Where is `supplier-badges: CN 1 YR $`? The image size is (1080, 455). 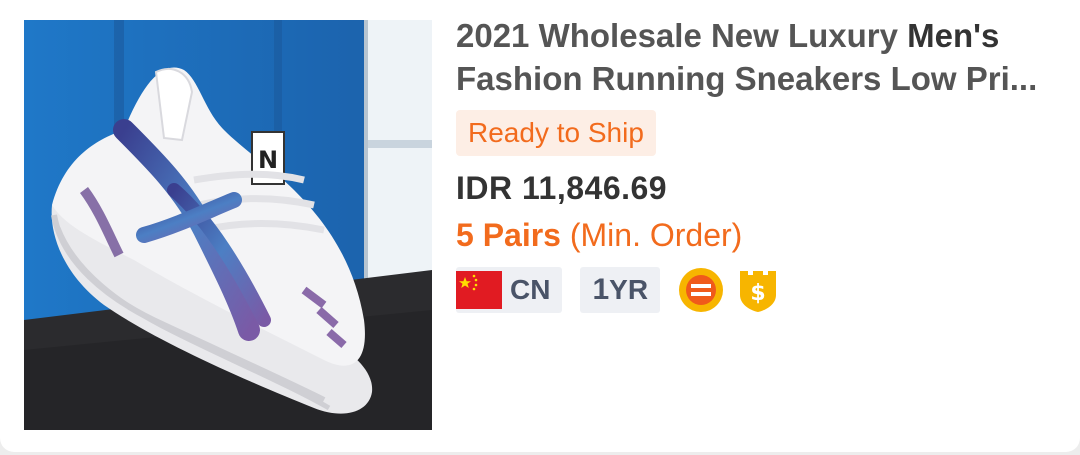
supplier-badges: CN 1 YR $ is located at coordinates (756, 290).